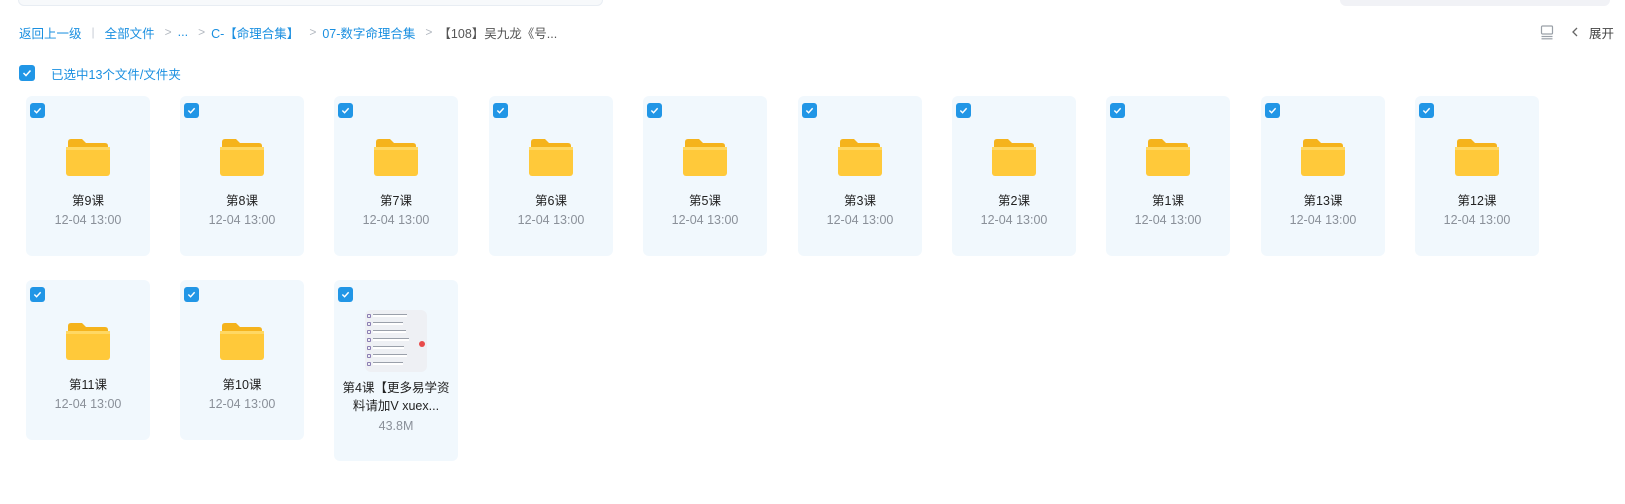 The height and width of the screenshot is (504, 1625). I want to click on item-name: 第3课, so click(860, 201).